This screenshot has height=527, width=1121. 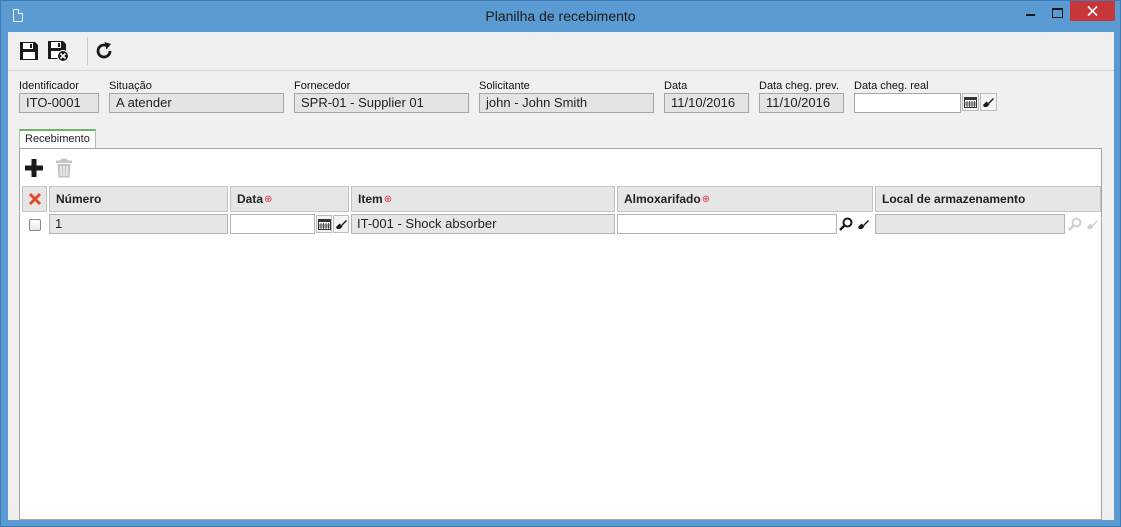 What do you see at coordinates (662, 199) in the screenshot?
I see `column-label-almoxarifado: Almoxarifado` at bounding box center [662, 199].